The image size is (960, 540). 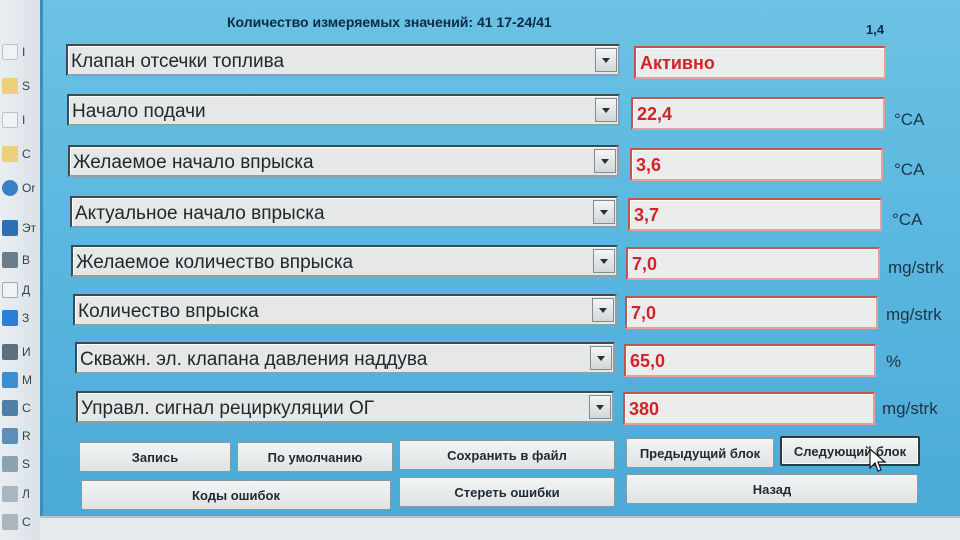 What do you see at coordinates (649, 165) in the screenshot?
I see `param-value: 3,6` at bounding box center [649, 165].